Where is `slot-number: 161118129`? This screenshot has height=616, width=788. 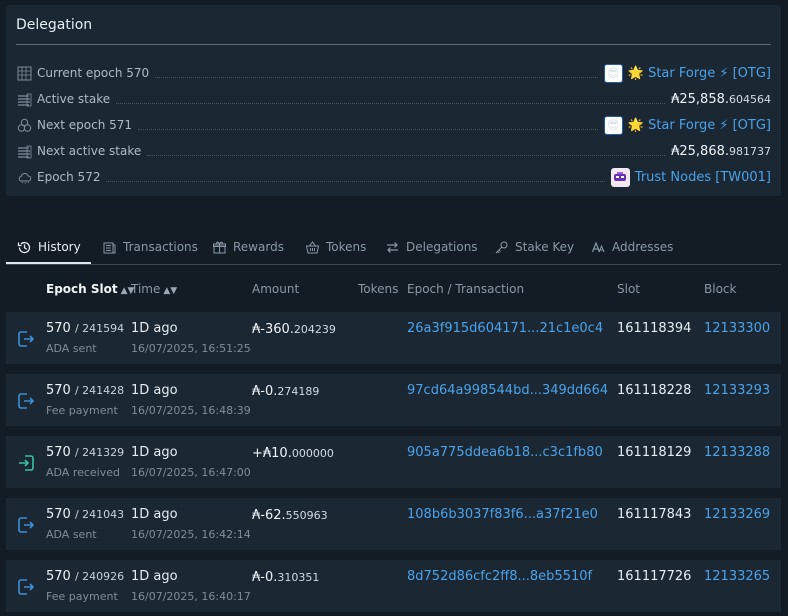
slot-number: 161118129 is located at coordinates (654, 452).